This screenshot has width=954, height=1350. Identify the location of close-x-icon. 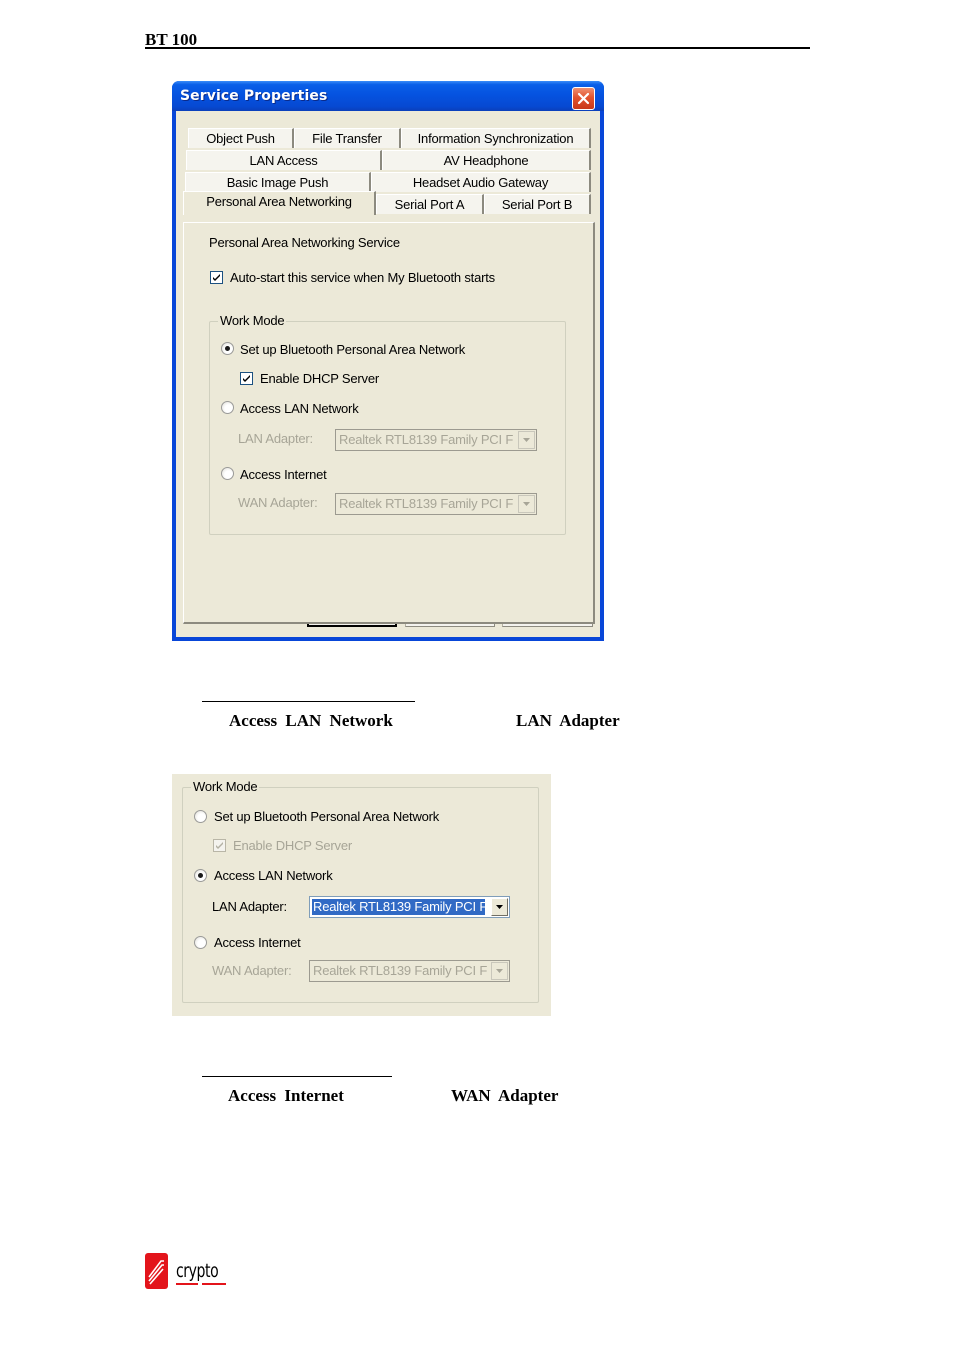
(583, 98).